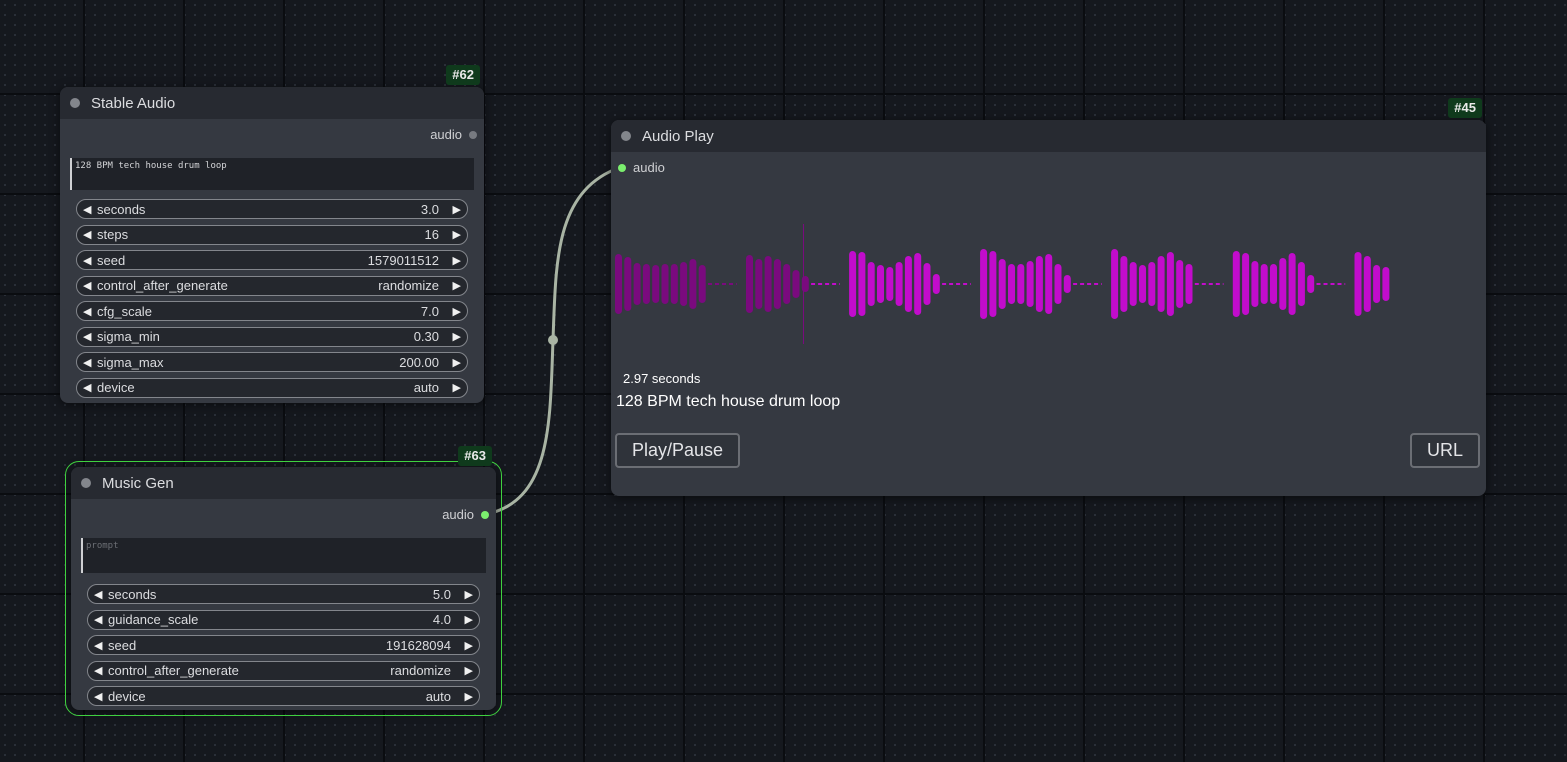 This screenshot has height=762, width=1567. Describe the element at coordinates (1445, 450) in the screenshot. I see `url-button: URL` at that location.